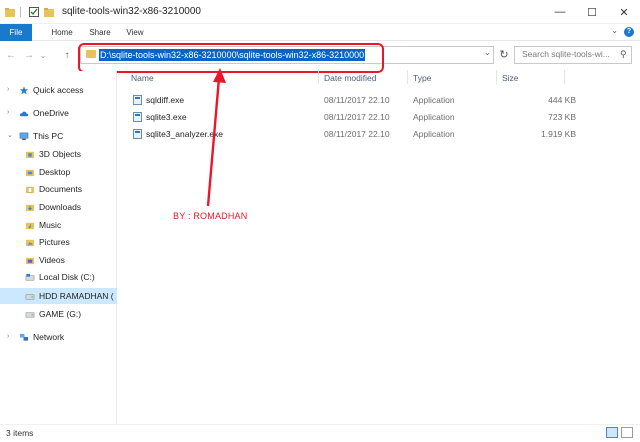 The width and height of the screenshot is (640, 442). Describe the element at coordinates (510, 78) in the screenshot. I see `column-header-size: Size` at that location.